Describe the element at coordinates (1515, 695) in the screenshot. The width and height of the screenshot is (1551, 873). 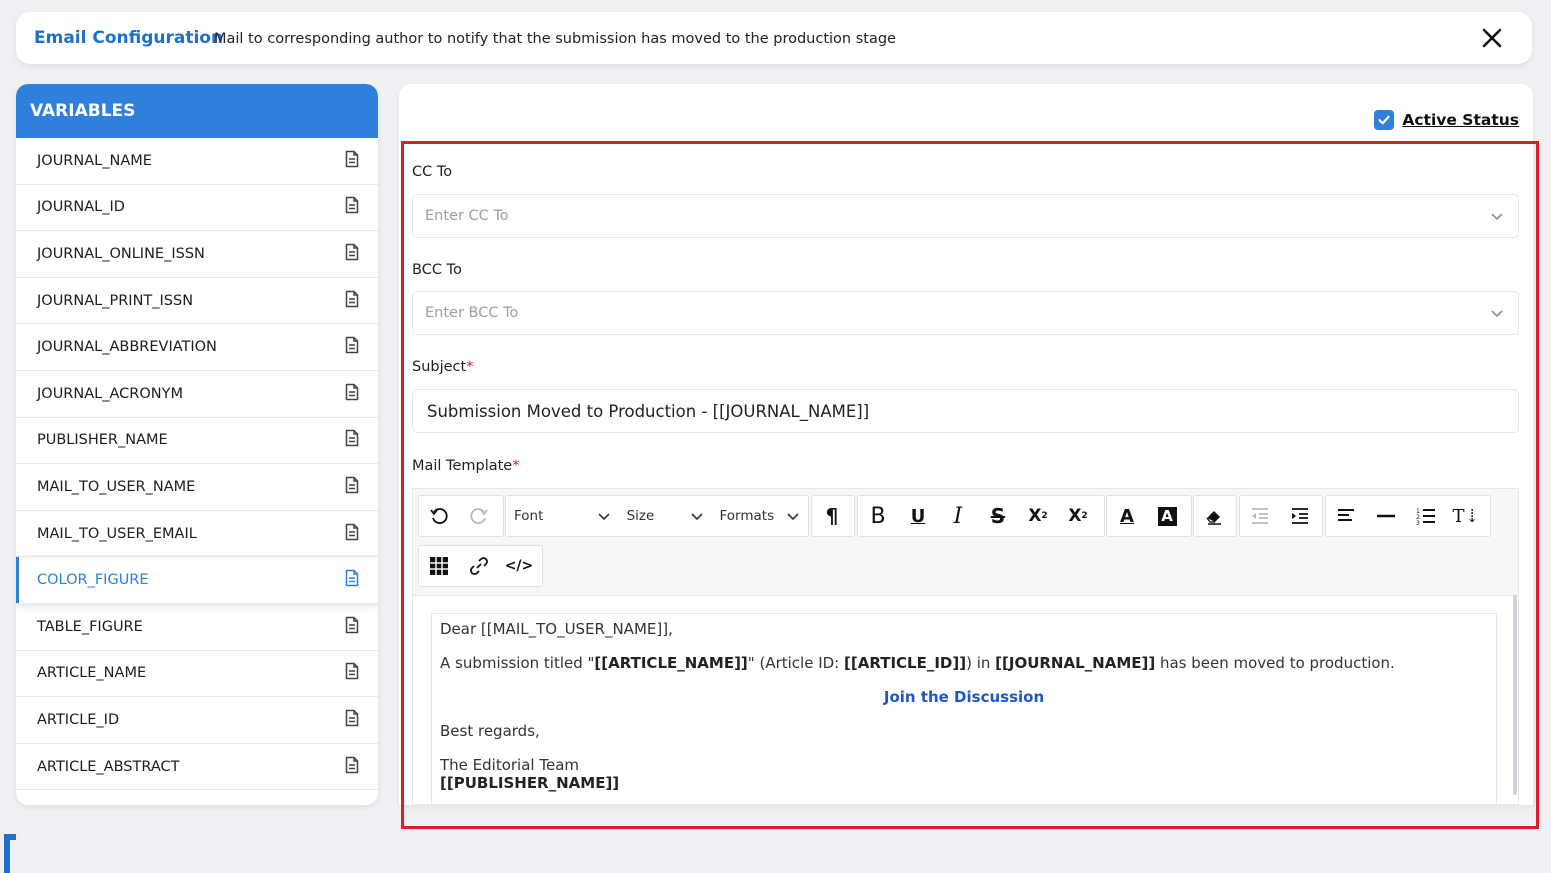
I see `editor-scrollbar` at that location.